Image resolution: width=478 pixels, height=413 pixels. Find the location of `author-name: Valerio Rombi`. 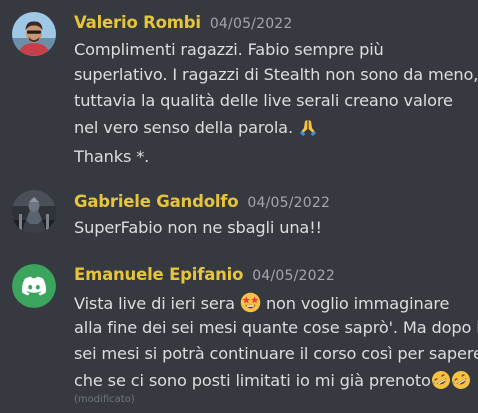

author-name: Valerio Rombi is located at coordinates (137, 22).